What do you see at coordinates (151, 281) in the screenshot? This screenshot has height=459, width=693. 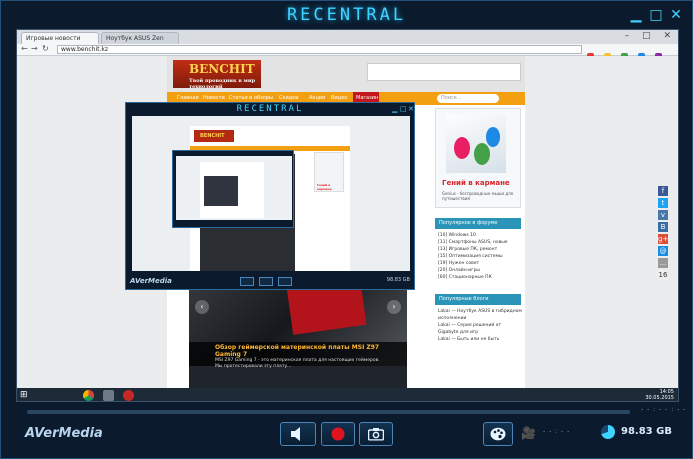 I see `nested-brand: AVerMedia` at bounding box center [151, 281].